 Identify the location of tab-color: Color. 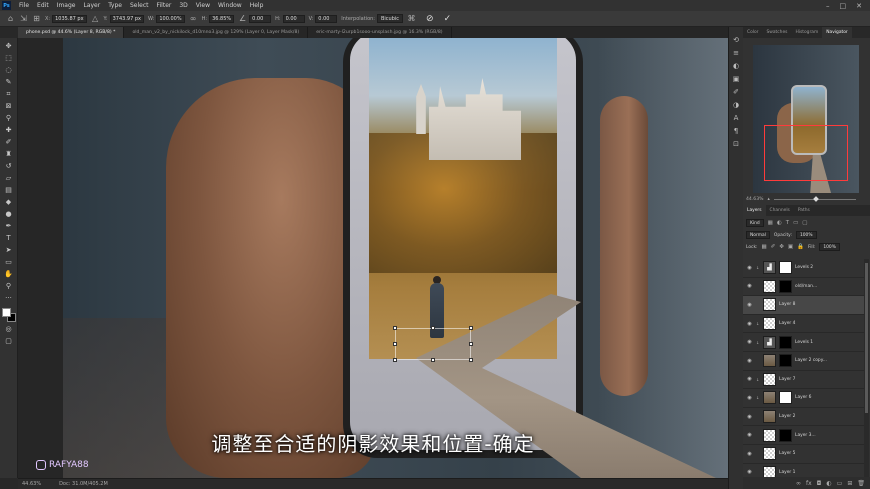
(752, 32).